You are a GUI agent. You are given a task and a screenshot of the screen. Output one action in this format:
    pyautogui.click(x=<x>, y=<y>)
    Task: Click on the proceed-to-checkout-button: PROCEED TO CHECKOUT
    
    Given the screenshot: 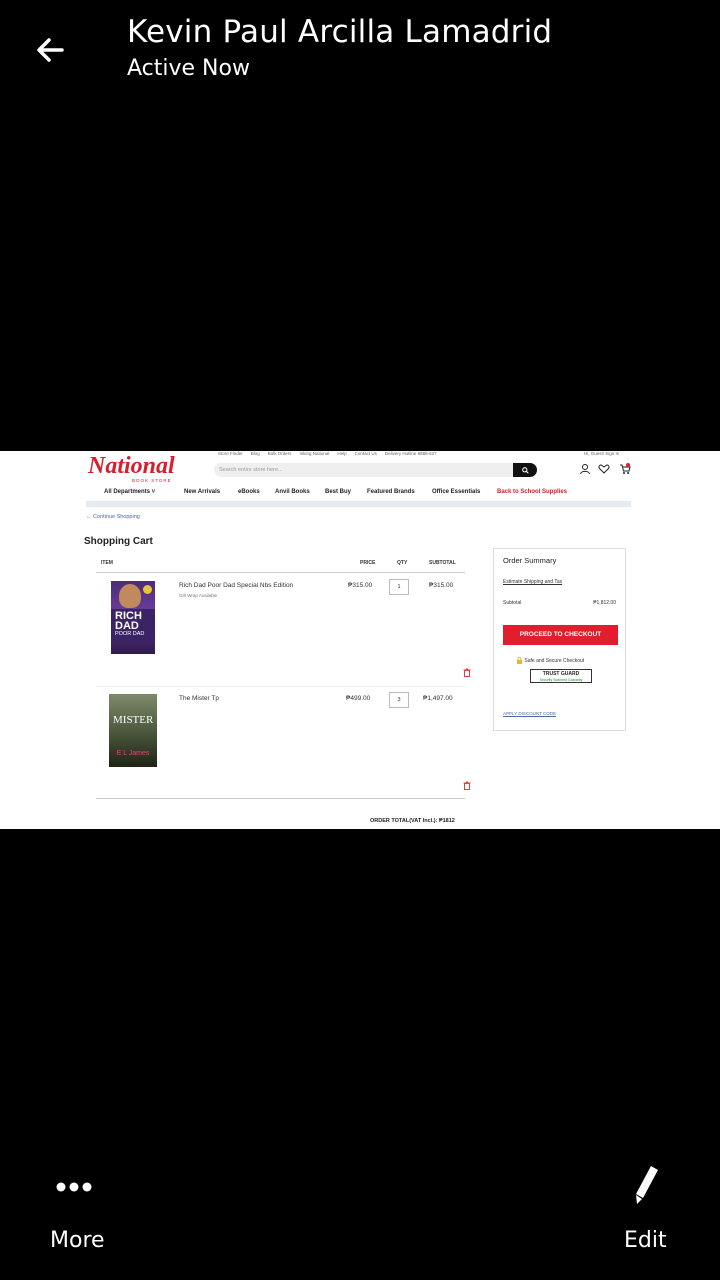 What is the action you would take?
    pyautogui.click(x=560, y=635)
    